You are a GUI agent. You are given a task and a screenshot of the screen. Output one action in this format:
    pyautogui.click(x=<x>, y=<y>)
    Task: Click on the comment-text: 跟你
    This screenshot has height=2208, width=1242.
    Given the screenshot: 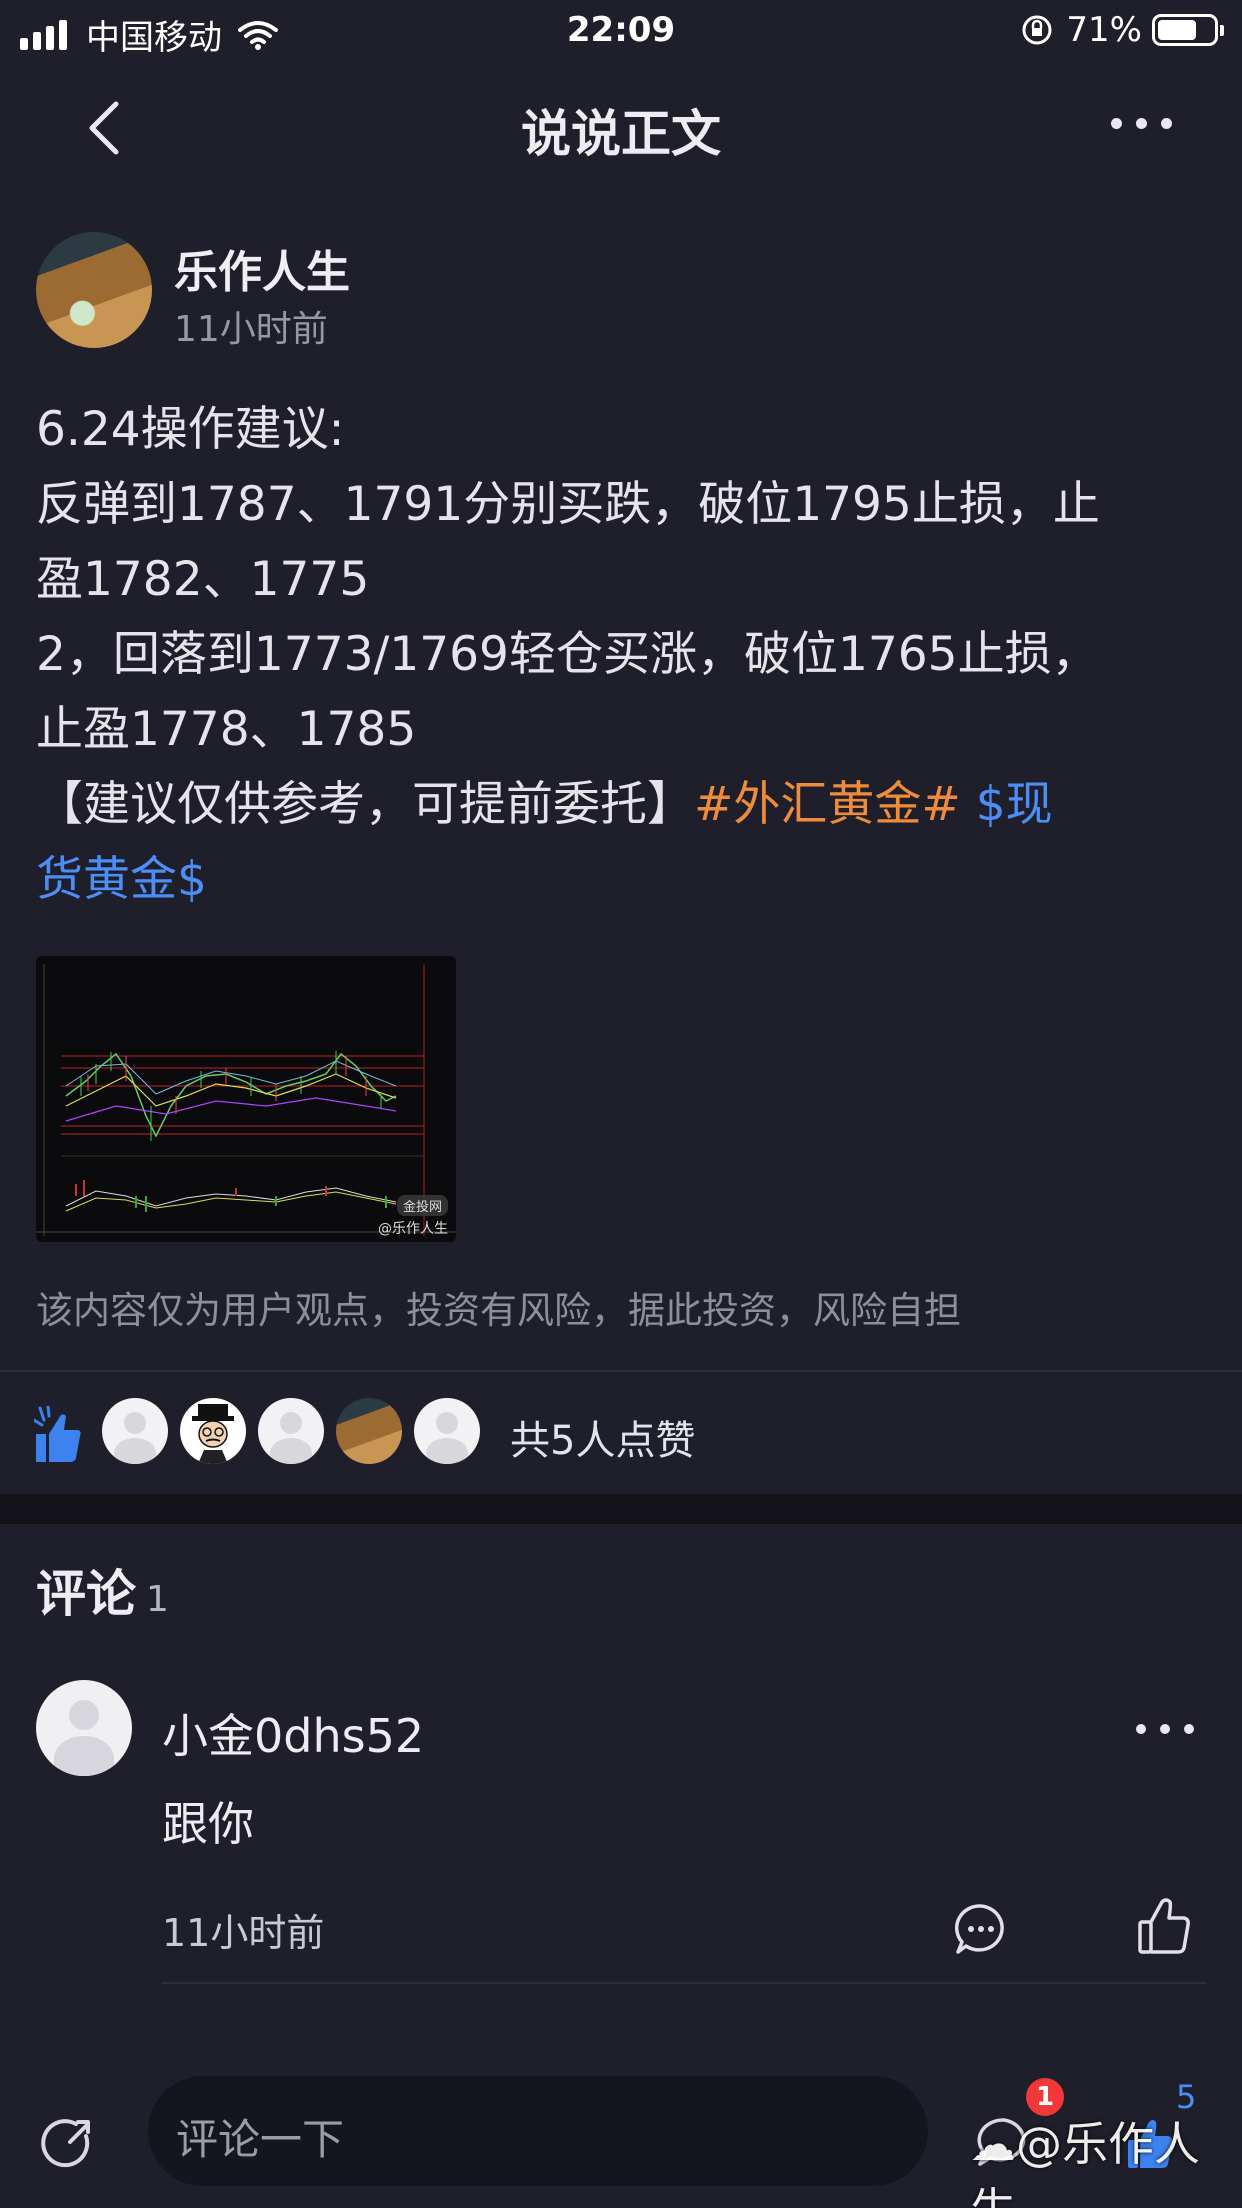 What is the action you would take?
    pyautogui.click(x=208, y=1824)
    